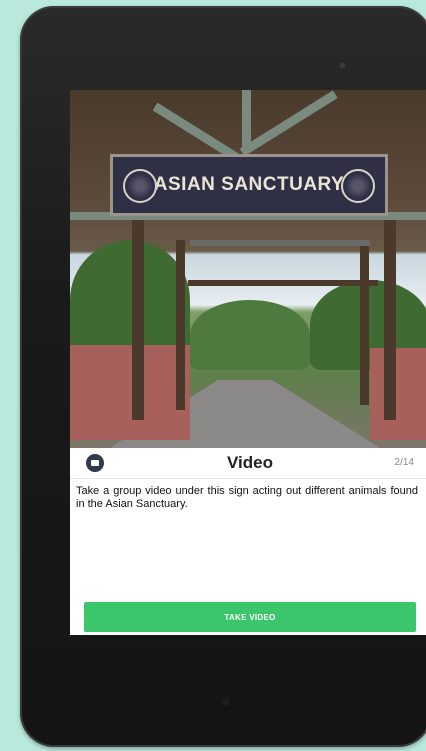  Describe the element at coordinates (130, 300) in the screenshot. I see `trees-left` at that location.